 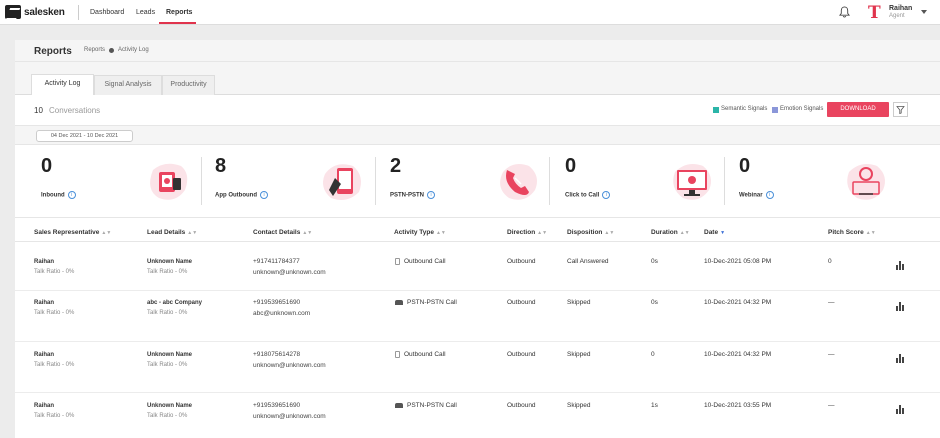 I want to click on stat-label: Webinar, so click(x=751, y=195).